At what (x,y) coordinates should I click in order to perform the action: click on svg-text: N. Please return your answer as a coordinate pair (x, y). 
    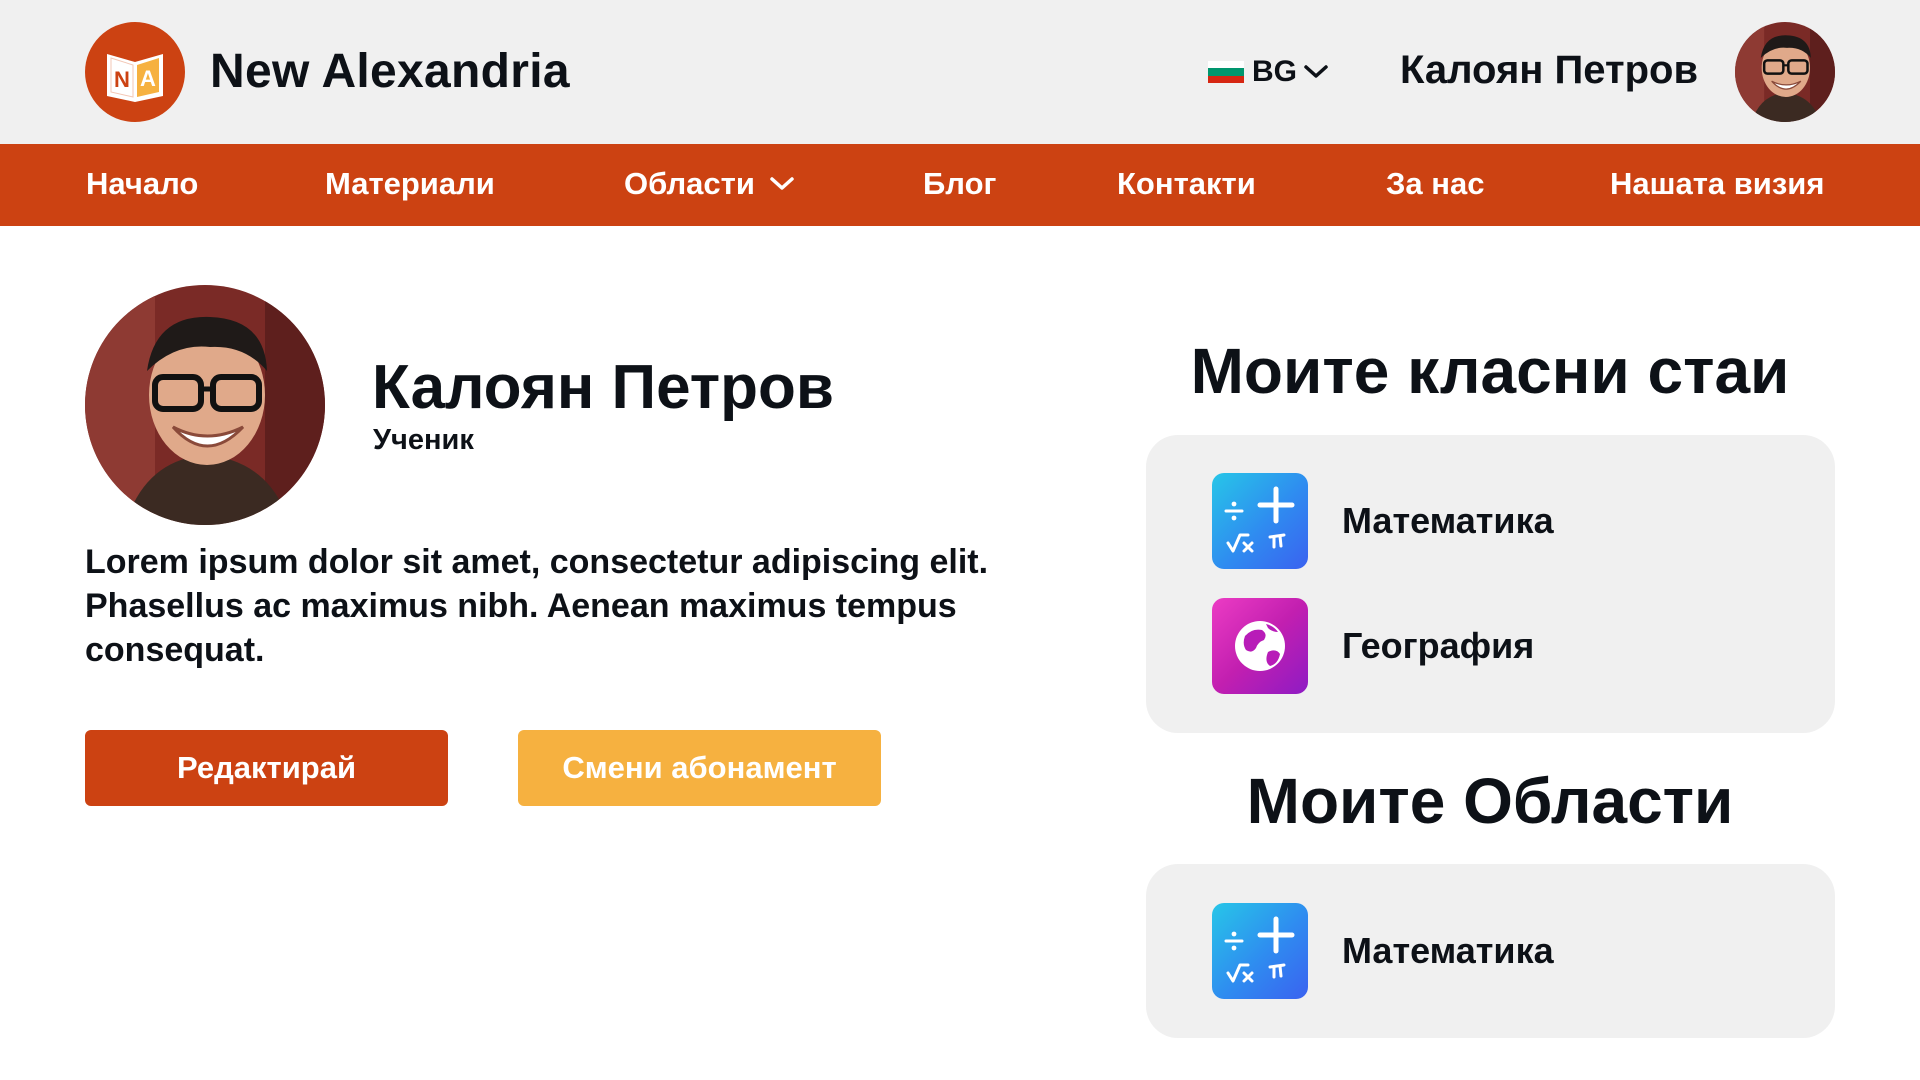
    Looking at the image, I should click on (122, 79).